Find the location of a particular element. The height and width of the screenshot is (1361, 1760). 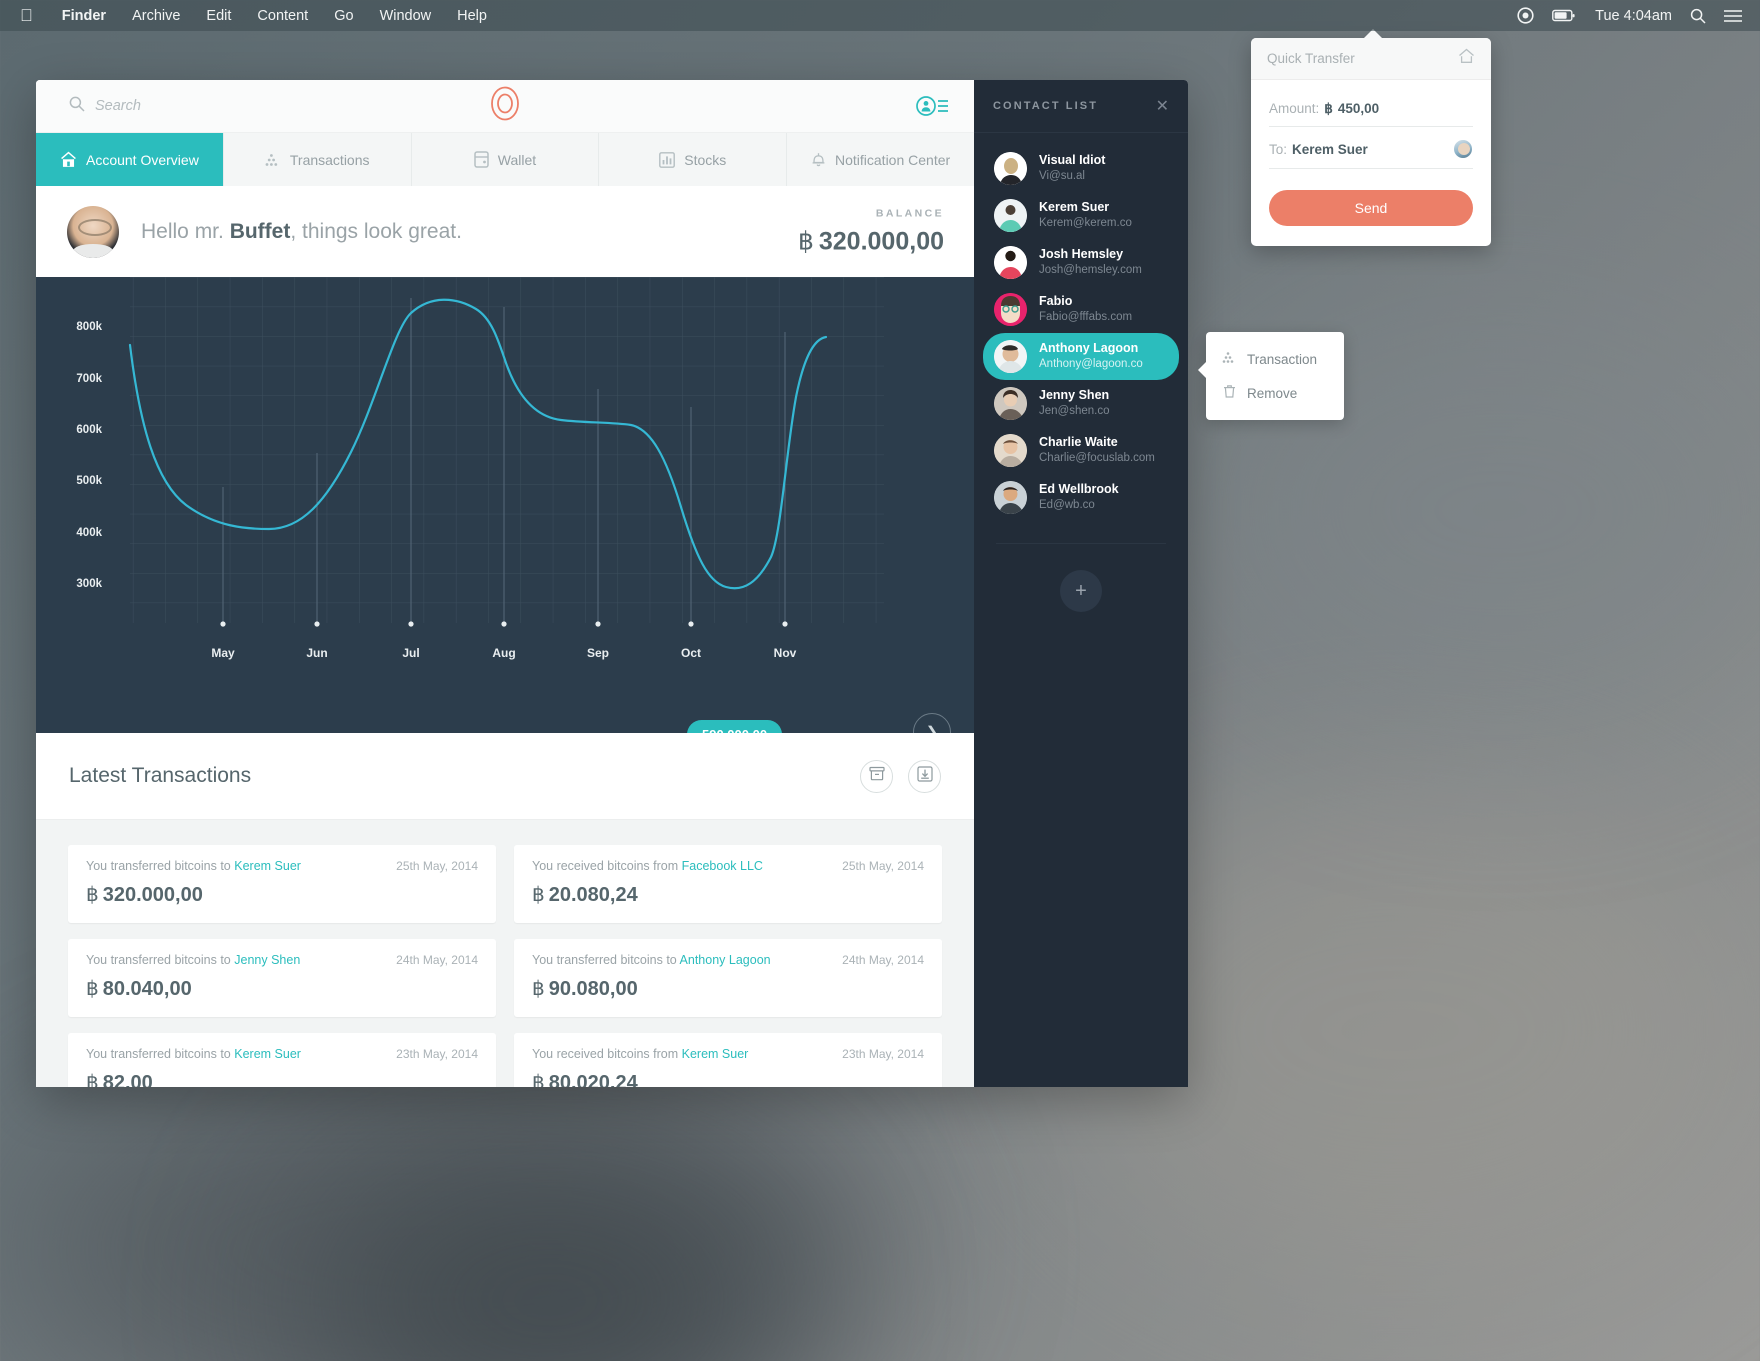

tab-transactions: Transactions is located at coordinates (318, 159).